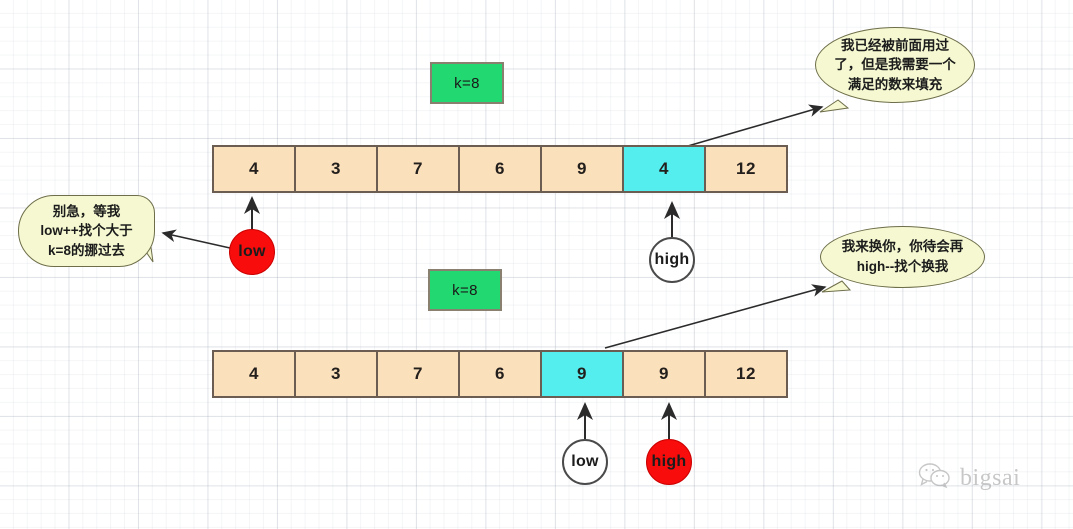  What do you see at coordinates (418, 169) in the screenshot?
I see `array-top-cell-2: 7` at bounding box center [418, 169].